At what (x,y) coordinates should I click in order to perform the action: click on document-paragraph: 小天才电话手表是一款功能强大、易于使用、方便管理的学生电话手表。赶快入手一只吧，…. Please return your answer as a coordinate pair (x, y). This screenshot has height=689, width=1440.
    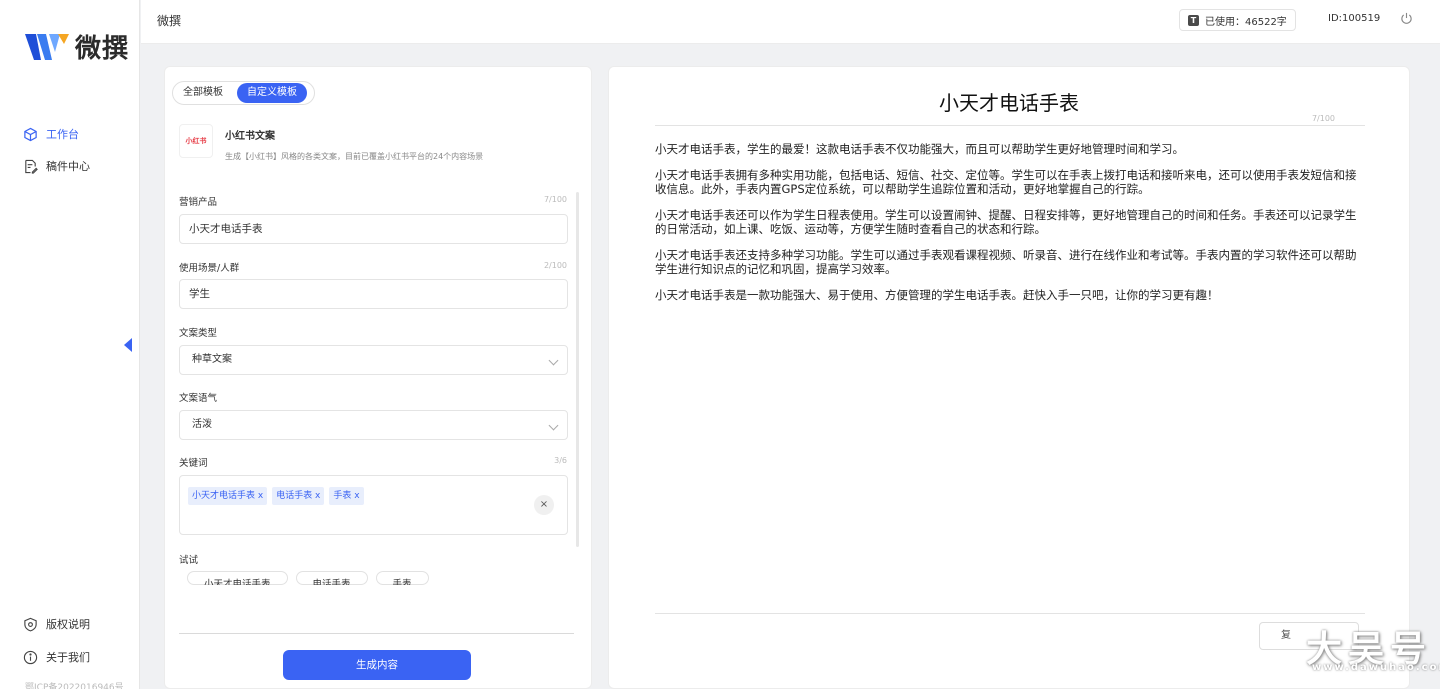
    Looking at the image, I should click on (937, 295).